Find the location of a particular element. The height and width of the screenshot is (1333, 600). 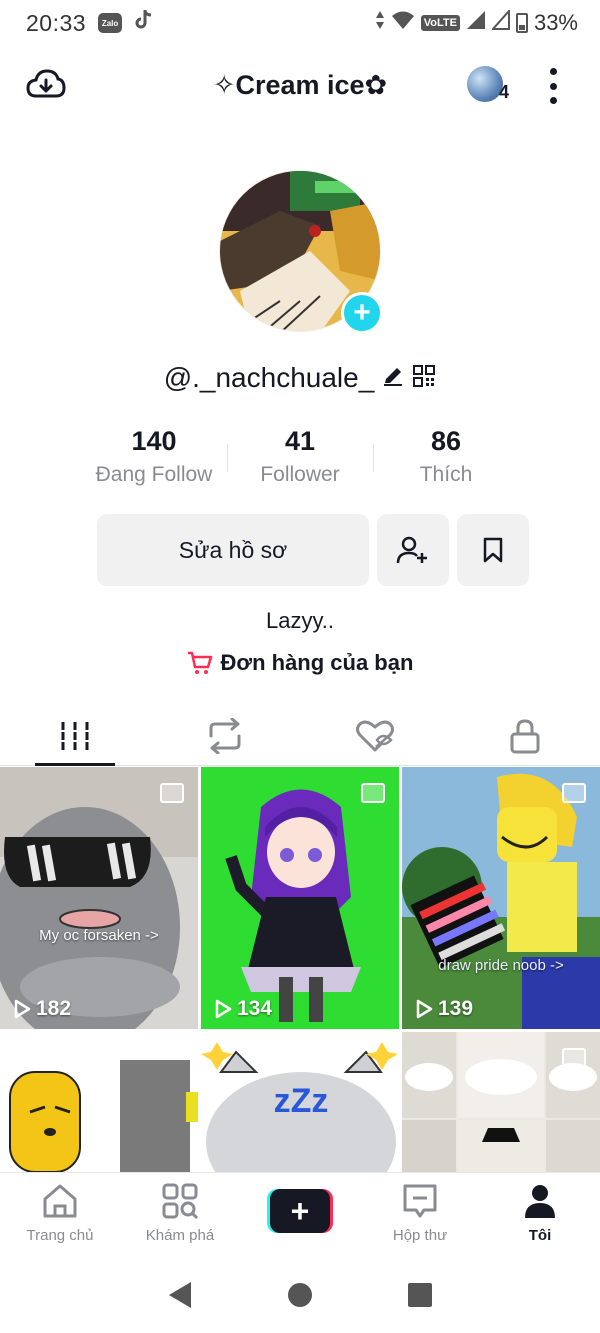

add-story-button: + is located at coordinates (362, 313).